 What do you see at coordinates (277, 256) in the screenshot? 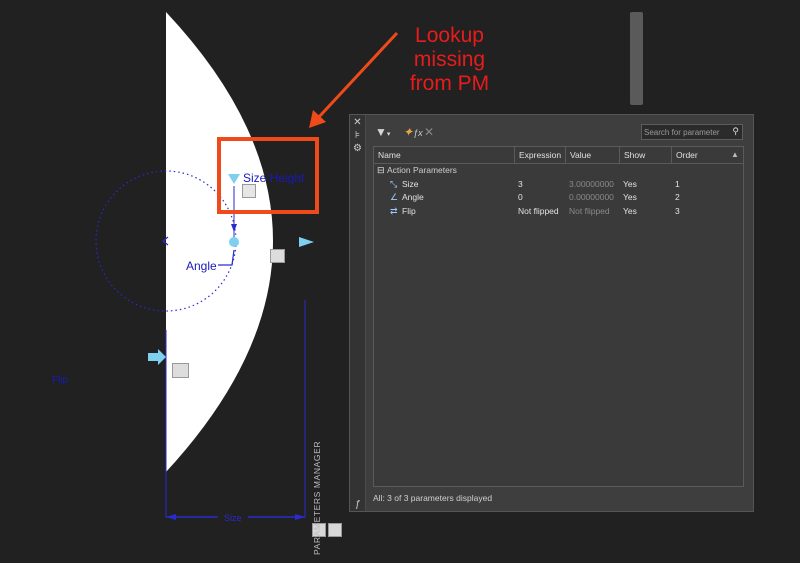
I see `rotate-action-icon` at bounding box center [277, 256].